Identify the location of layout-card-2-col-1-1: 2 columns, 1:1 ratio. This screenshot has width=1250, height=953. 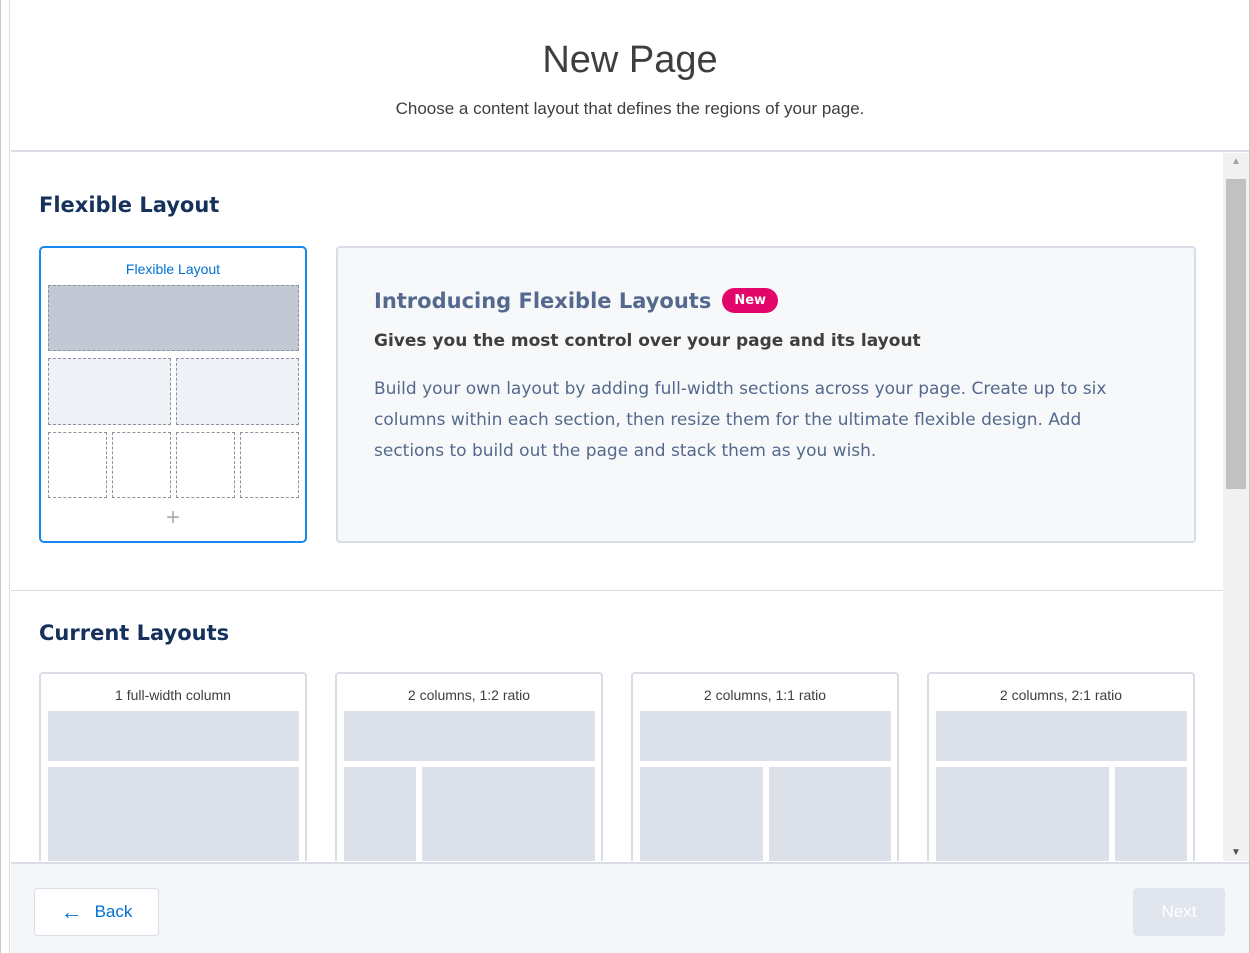
(765, 766).